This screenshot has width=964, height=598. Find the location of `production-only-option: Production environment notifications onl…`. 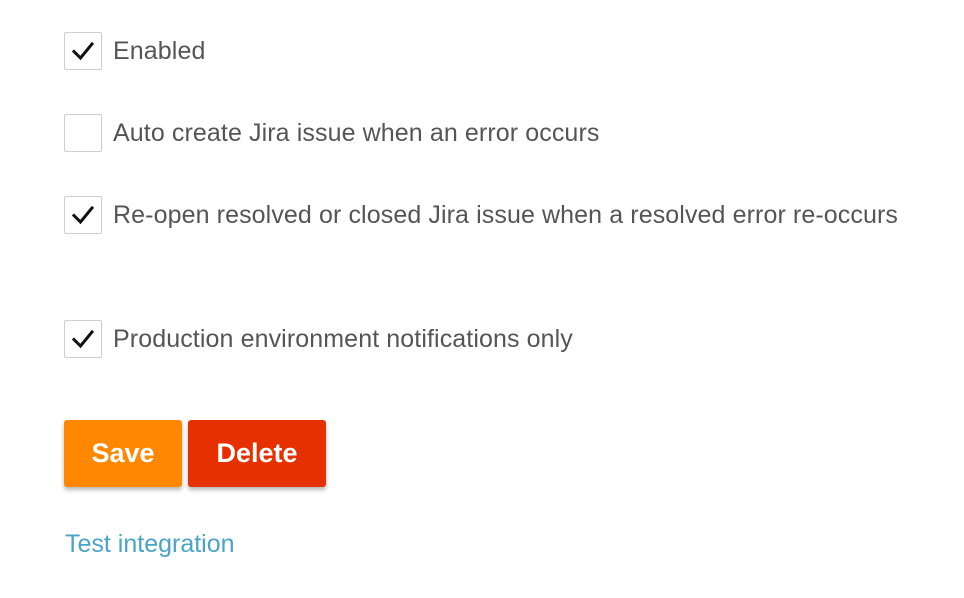

production-only-option: Production environment notifications onl… is located at coordinates (318, 340).